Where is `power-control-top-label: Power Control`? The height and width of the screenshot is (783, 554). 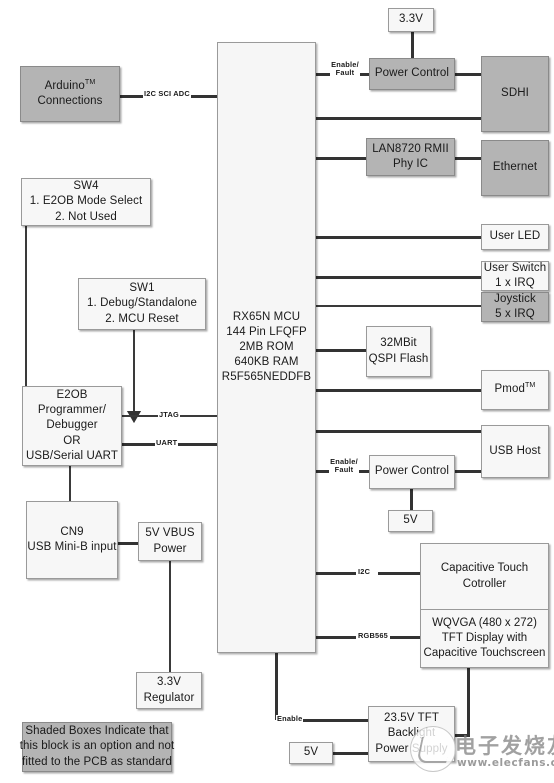
power-control-top-label: Power Control is located at coordinates (412, 73).